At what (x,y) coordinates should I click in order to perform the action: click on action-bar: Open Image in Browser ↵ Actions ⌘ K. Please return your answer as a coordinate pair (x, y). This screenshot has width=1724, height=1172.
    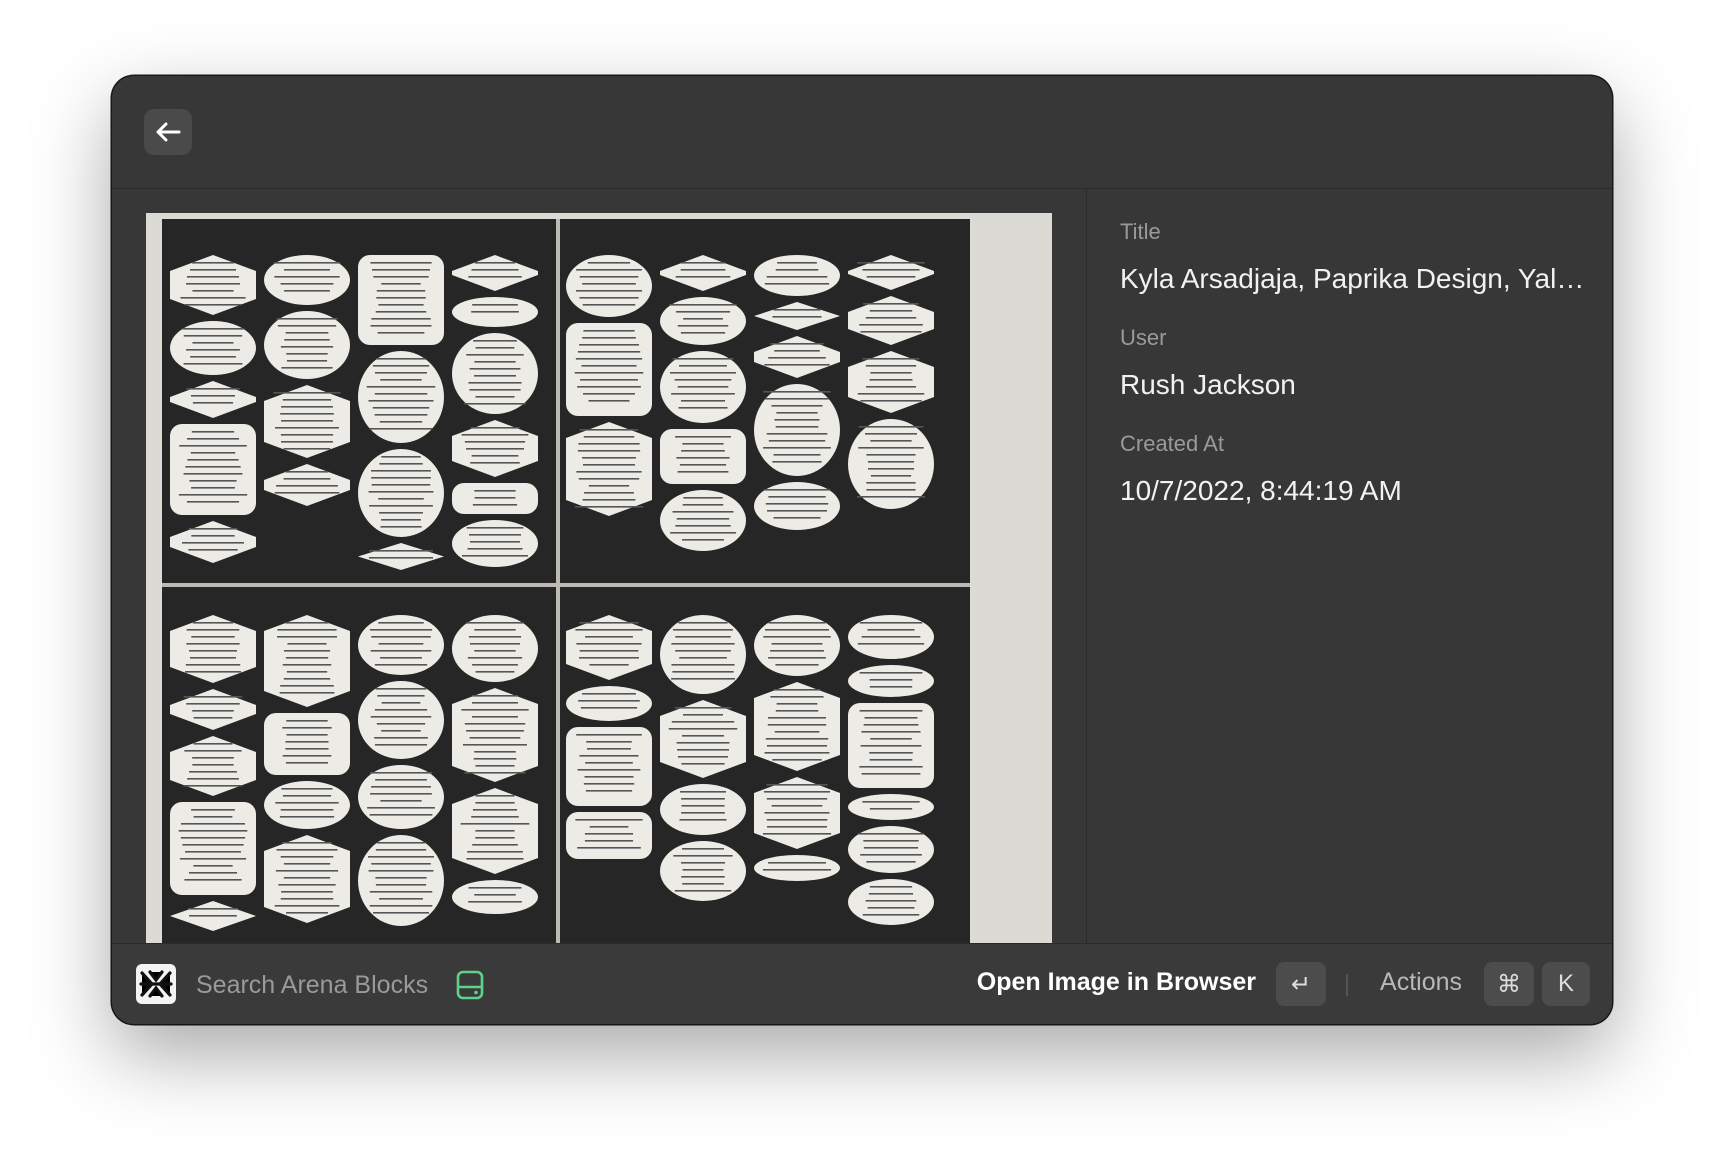
    Looking at the image, I should click on (862, 983).